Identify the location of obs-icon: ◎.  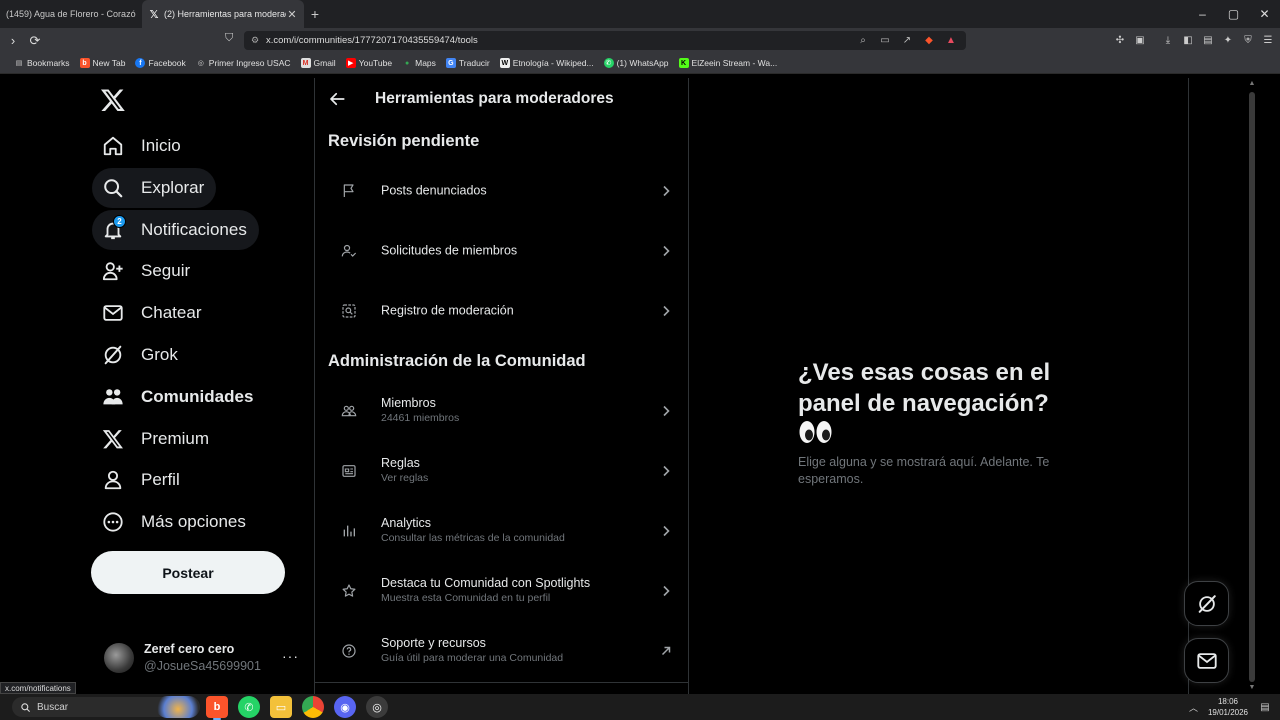
(377, 707).